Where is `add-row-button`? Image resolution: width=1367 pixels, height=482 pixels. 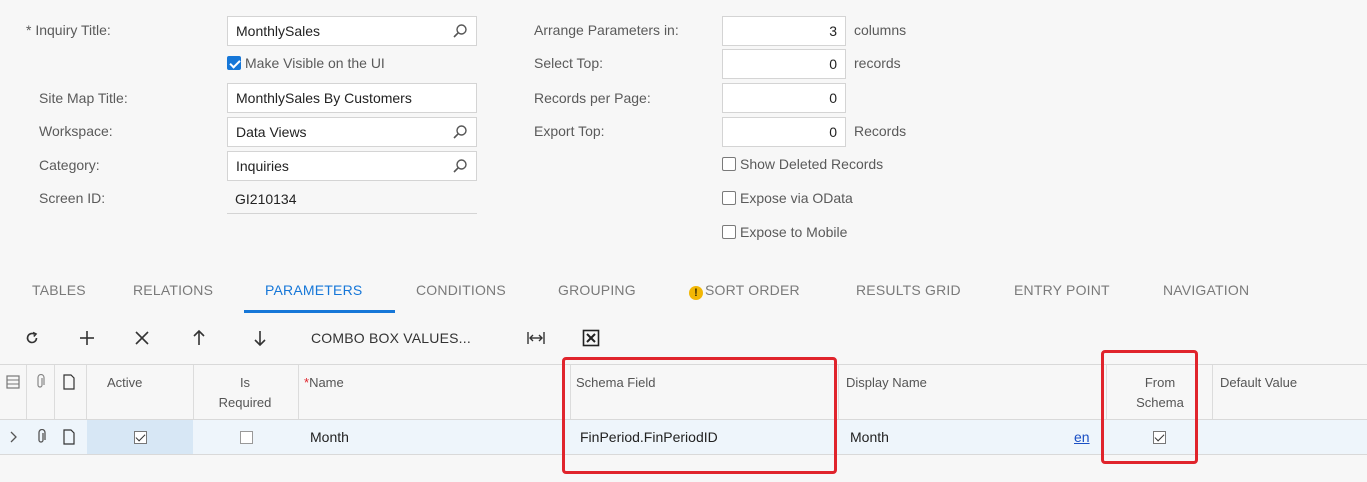 add-row-button is located at coordinates (87, 338).